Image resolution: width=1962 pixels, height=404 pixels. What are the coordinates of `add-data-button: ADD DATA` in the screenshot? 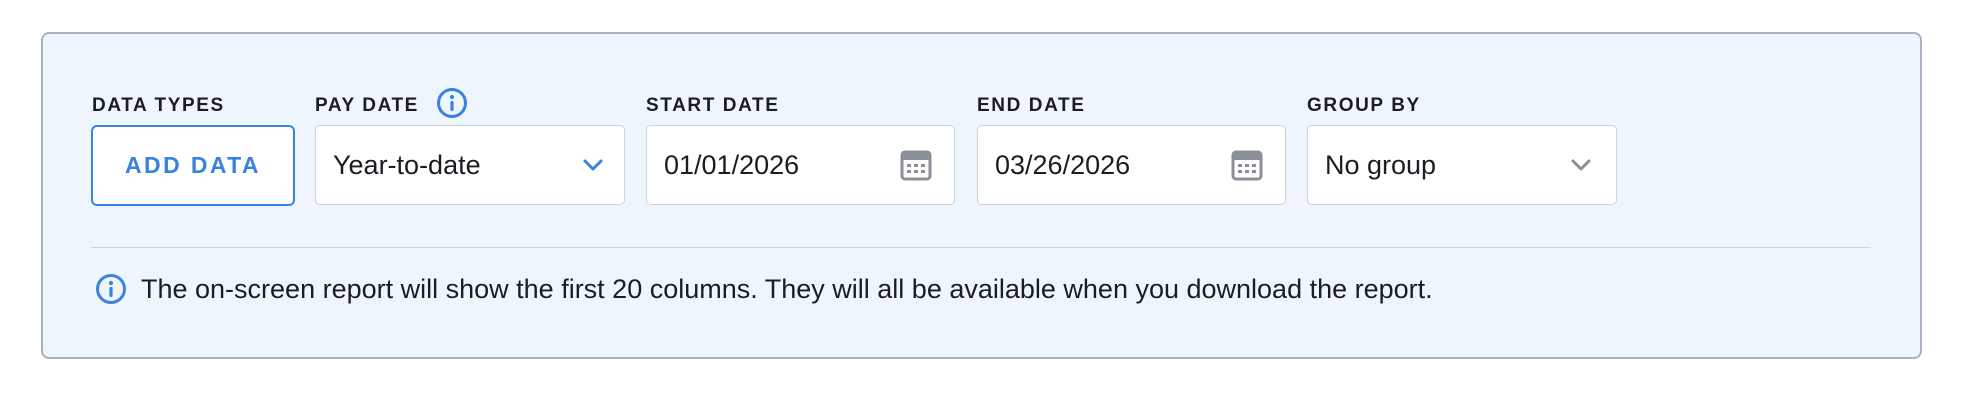 It's located at (193, 165).